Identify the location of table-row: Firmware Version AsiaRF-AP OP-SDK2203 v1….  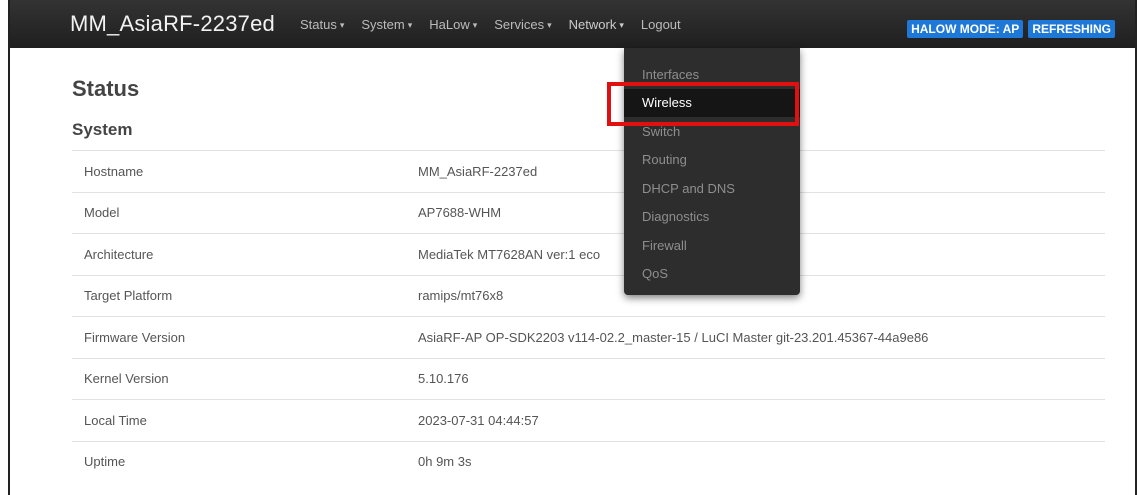
(588, 337).